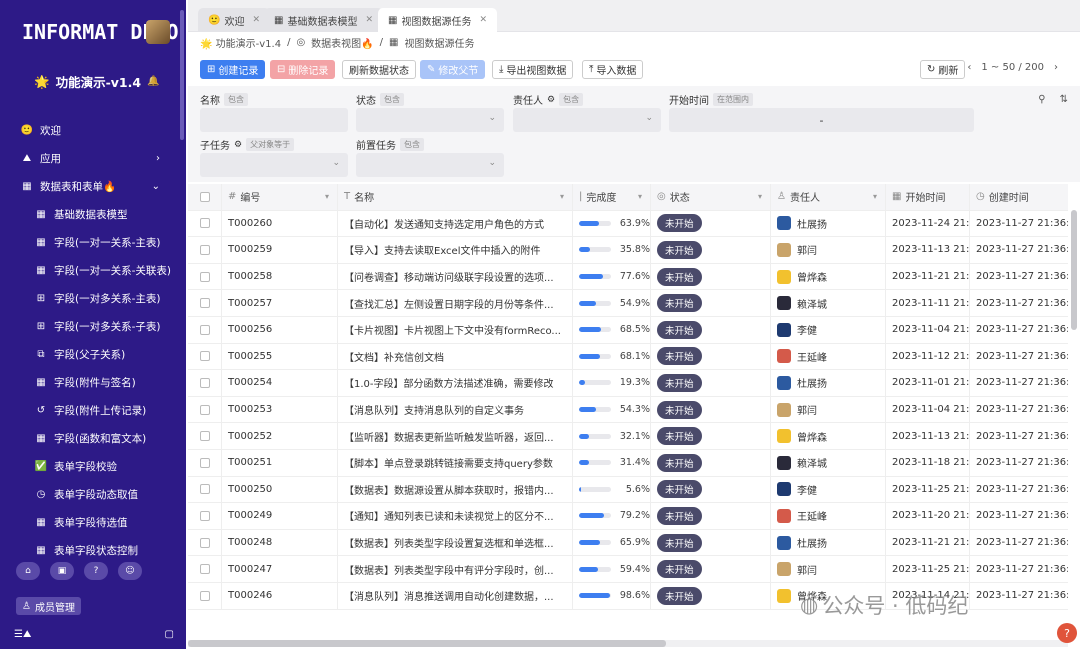 The height and width of the screenshot is (649, 1080). I want to click on sidebar-item: ▦ 字段(附件与签名), so click(93, 382).